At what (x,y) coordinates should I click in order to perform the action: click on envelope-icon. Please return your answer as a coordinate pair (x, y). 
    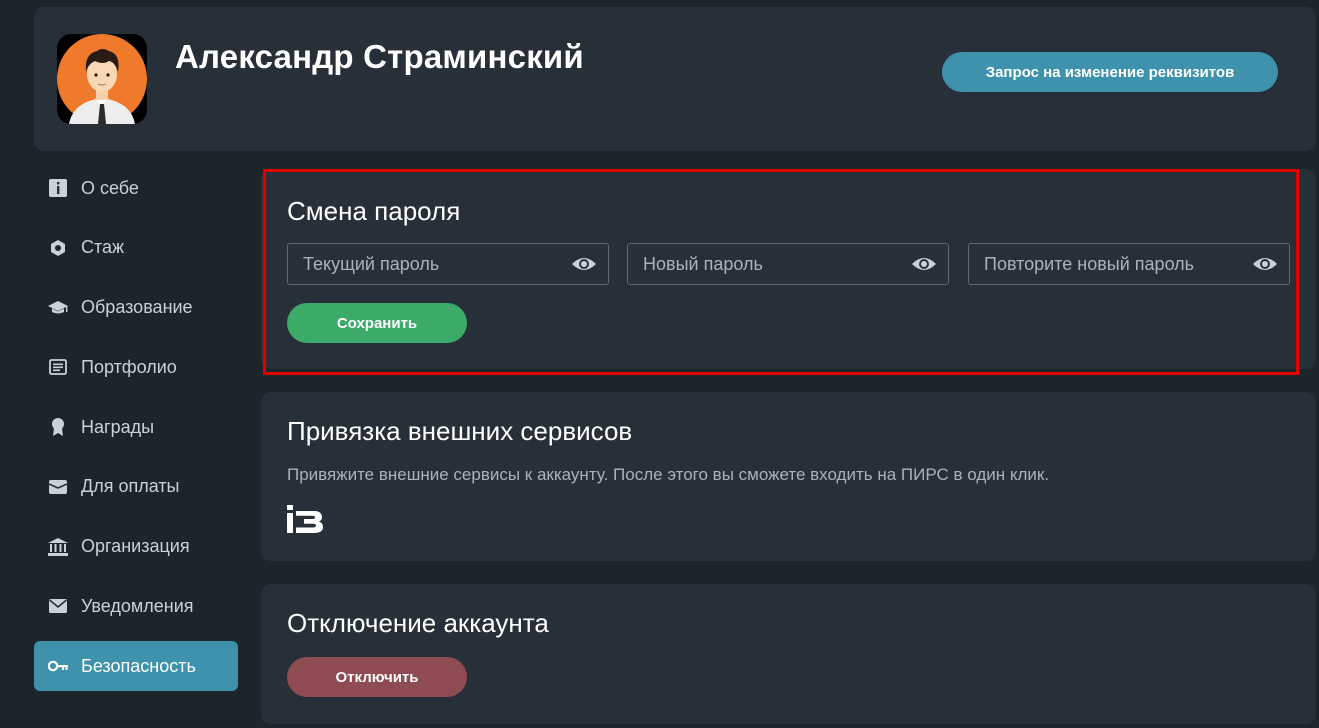
    Looking at the image, I should click on (58, 606).